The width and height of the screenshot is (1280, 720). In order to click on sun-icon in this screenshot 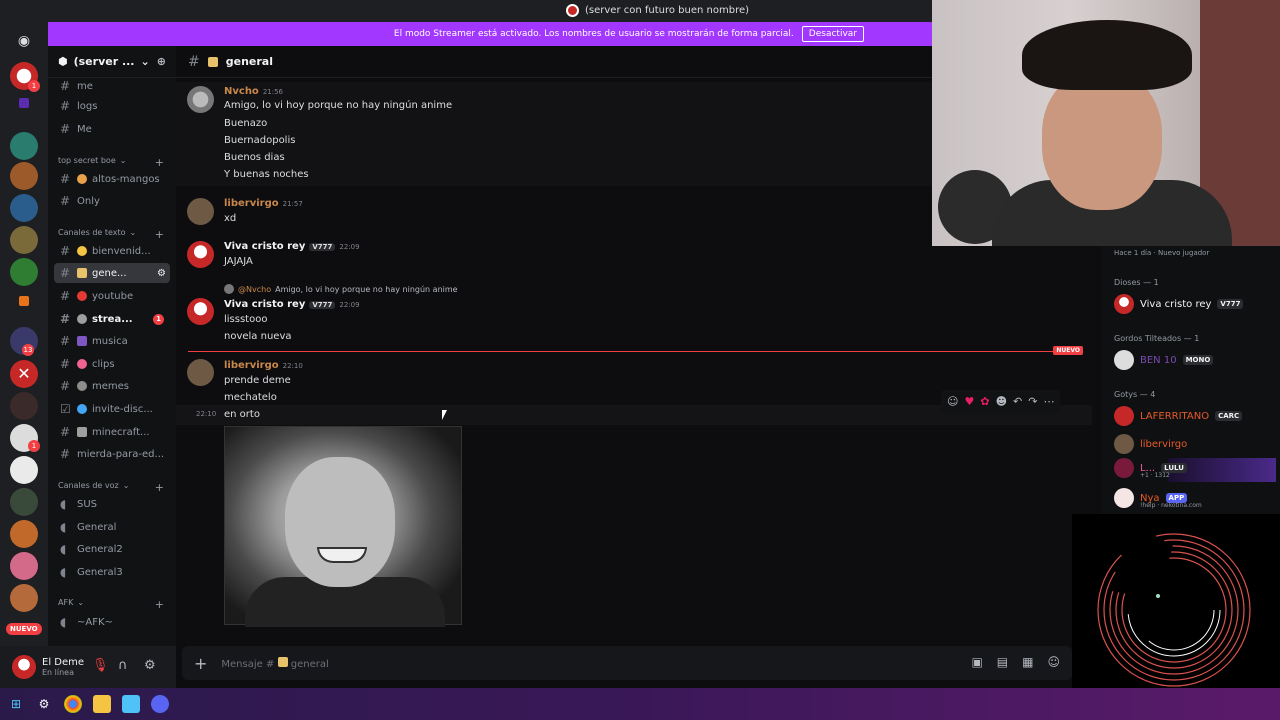, I will do `click(82, 251)`.